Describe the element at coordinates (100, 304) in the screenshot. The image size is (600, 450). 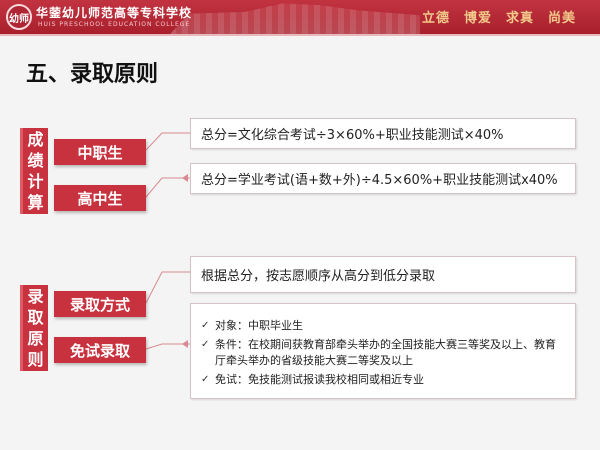
I see `tag-admission-method: 录取方式` at that location.